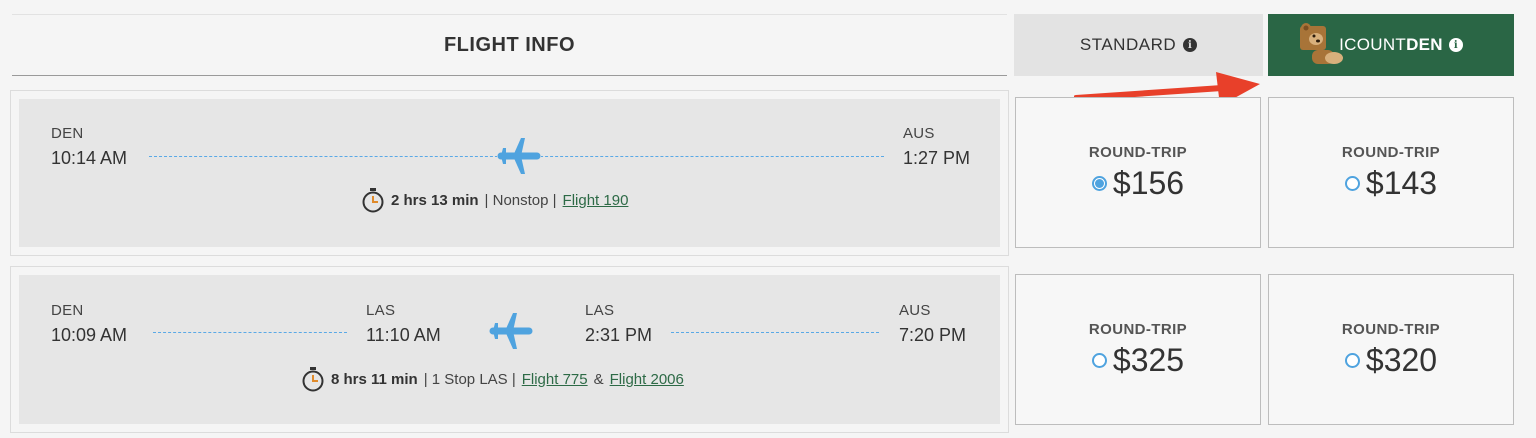 This screenshot has height=438, width=1536. What do you see at coordinates (1401, 359) in the screenshot?
I see `price: $320` at bounding box center [1401, 359].